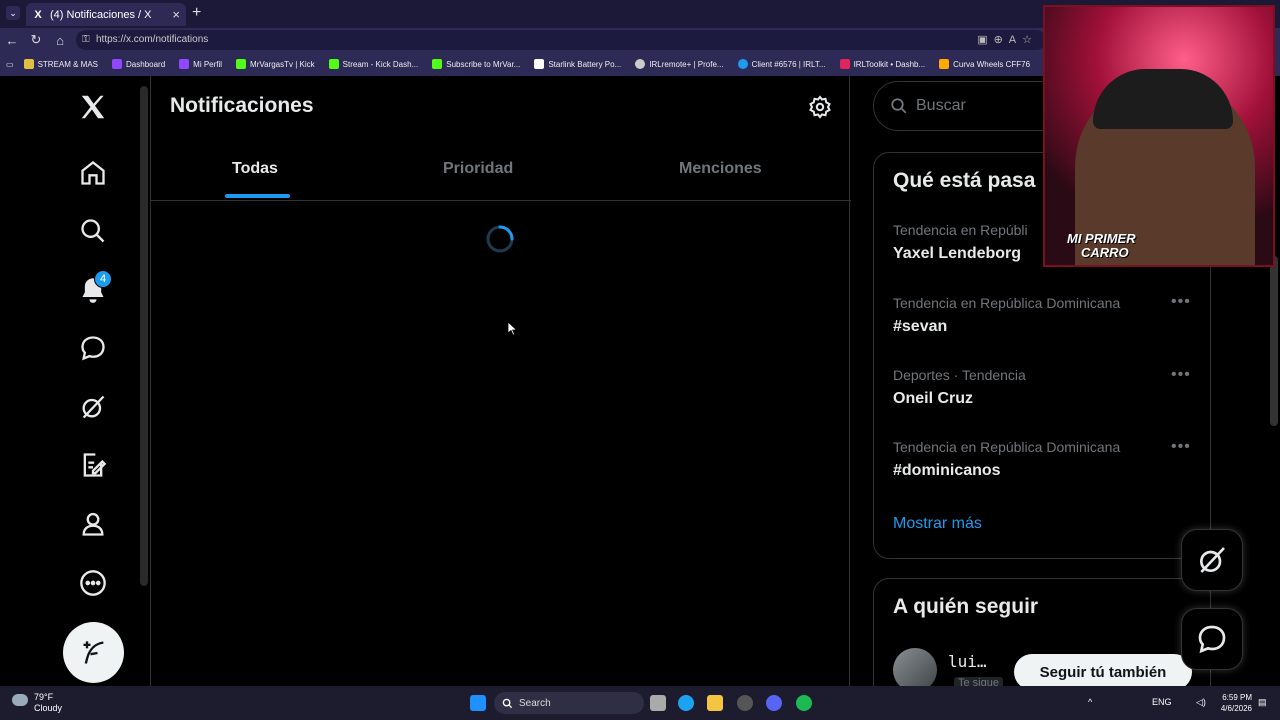  Describe the element at coordinates (1007, 40) in the screenshot. I see `address-bar-actions-icon: ▣⊕A☆` at that location.